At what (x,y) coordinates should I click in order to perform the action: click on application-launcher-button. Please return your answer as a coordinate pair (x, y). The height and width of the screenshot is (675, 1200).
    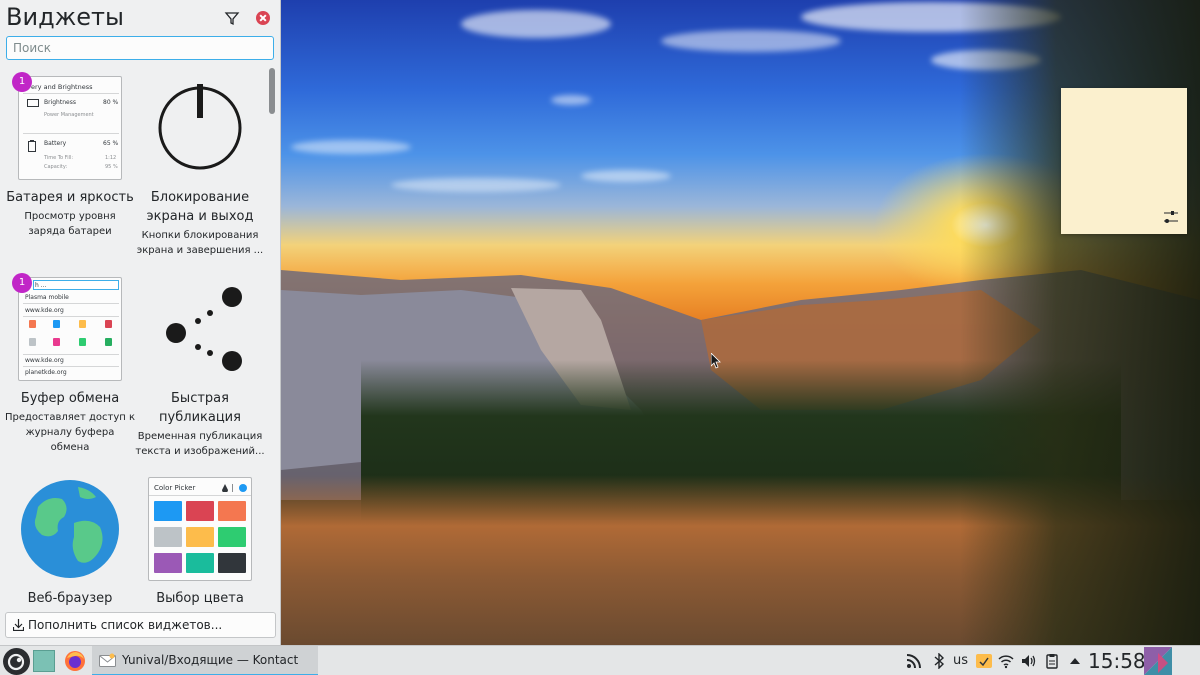
    Looking at the image, I should click on (16, 661).